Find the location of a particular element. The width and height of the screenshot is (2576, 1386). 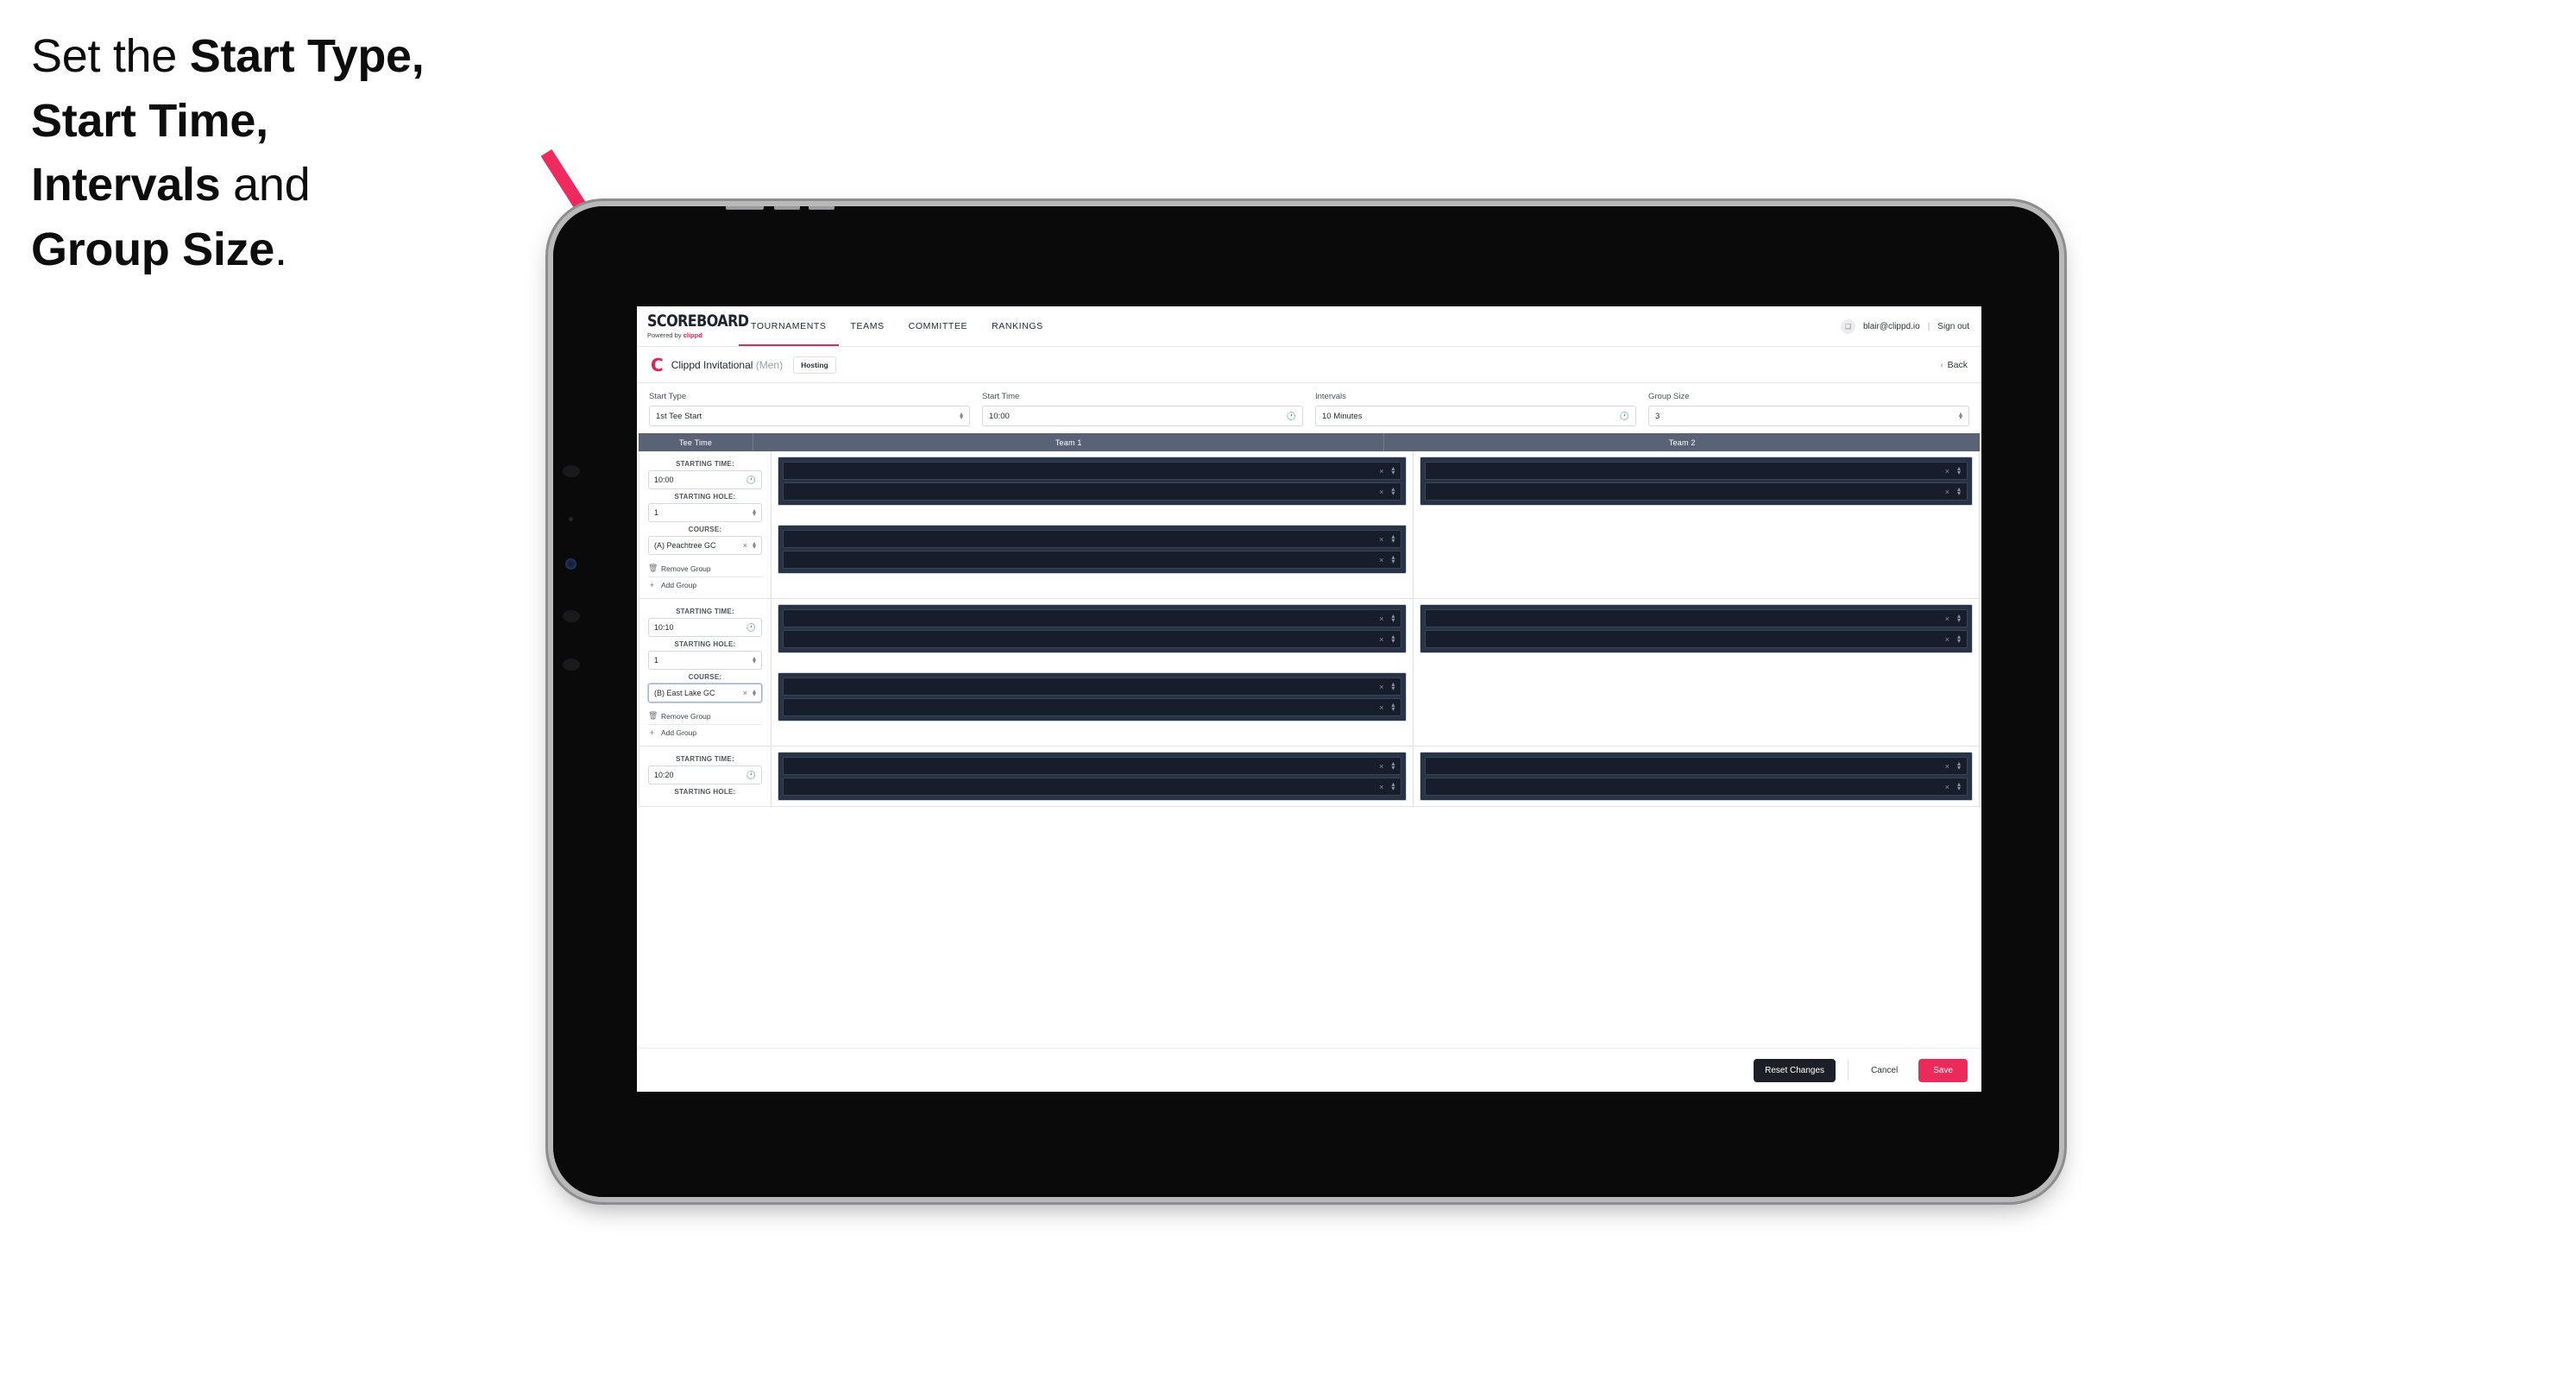

logo-tagline: Powered by clippd is located at coordinates (687, 336).